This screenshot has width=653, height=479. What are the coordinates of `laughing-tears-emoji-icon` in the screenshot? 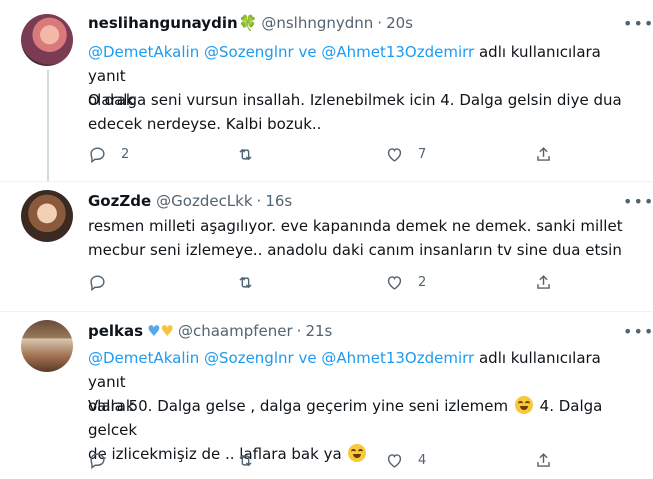 It's located at (523, 405).